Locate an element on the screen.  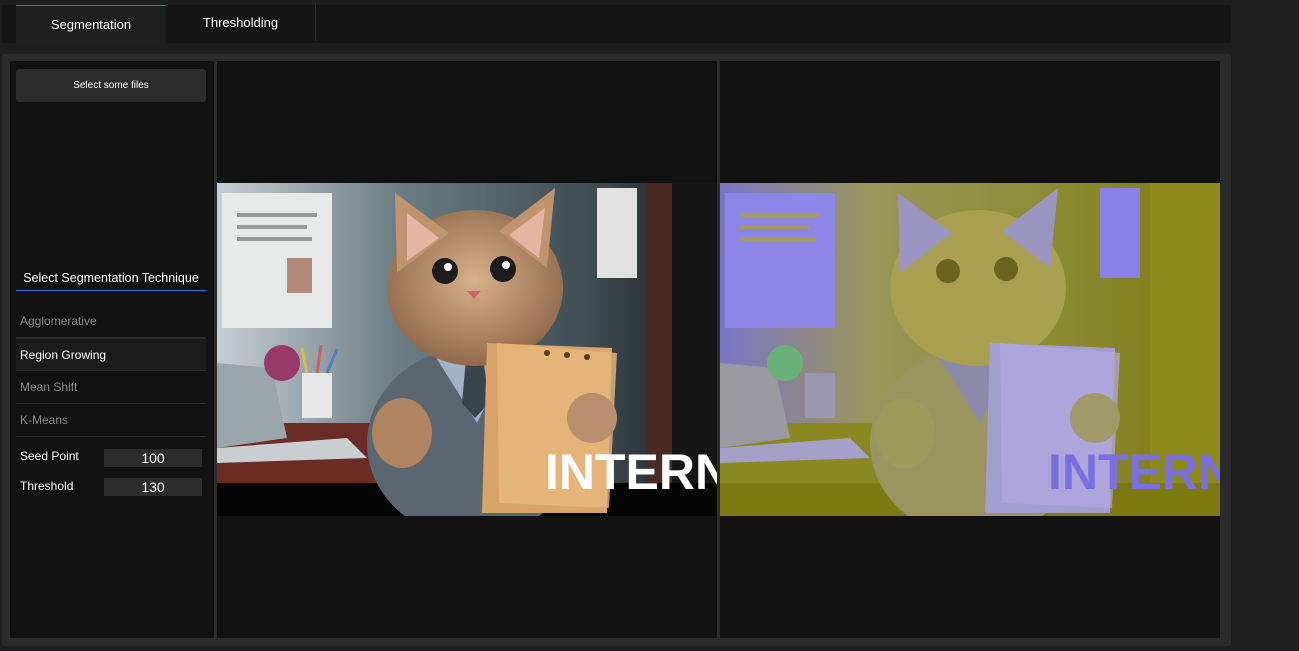
segmented-overlay-text: INTERN is located at coordinates (1134, 472).